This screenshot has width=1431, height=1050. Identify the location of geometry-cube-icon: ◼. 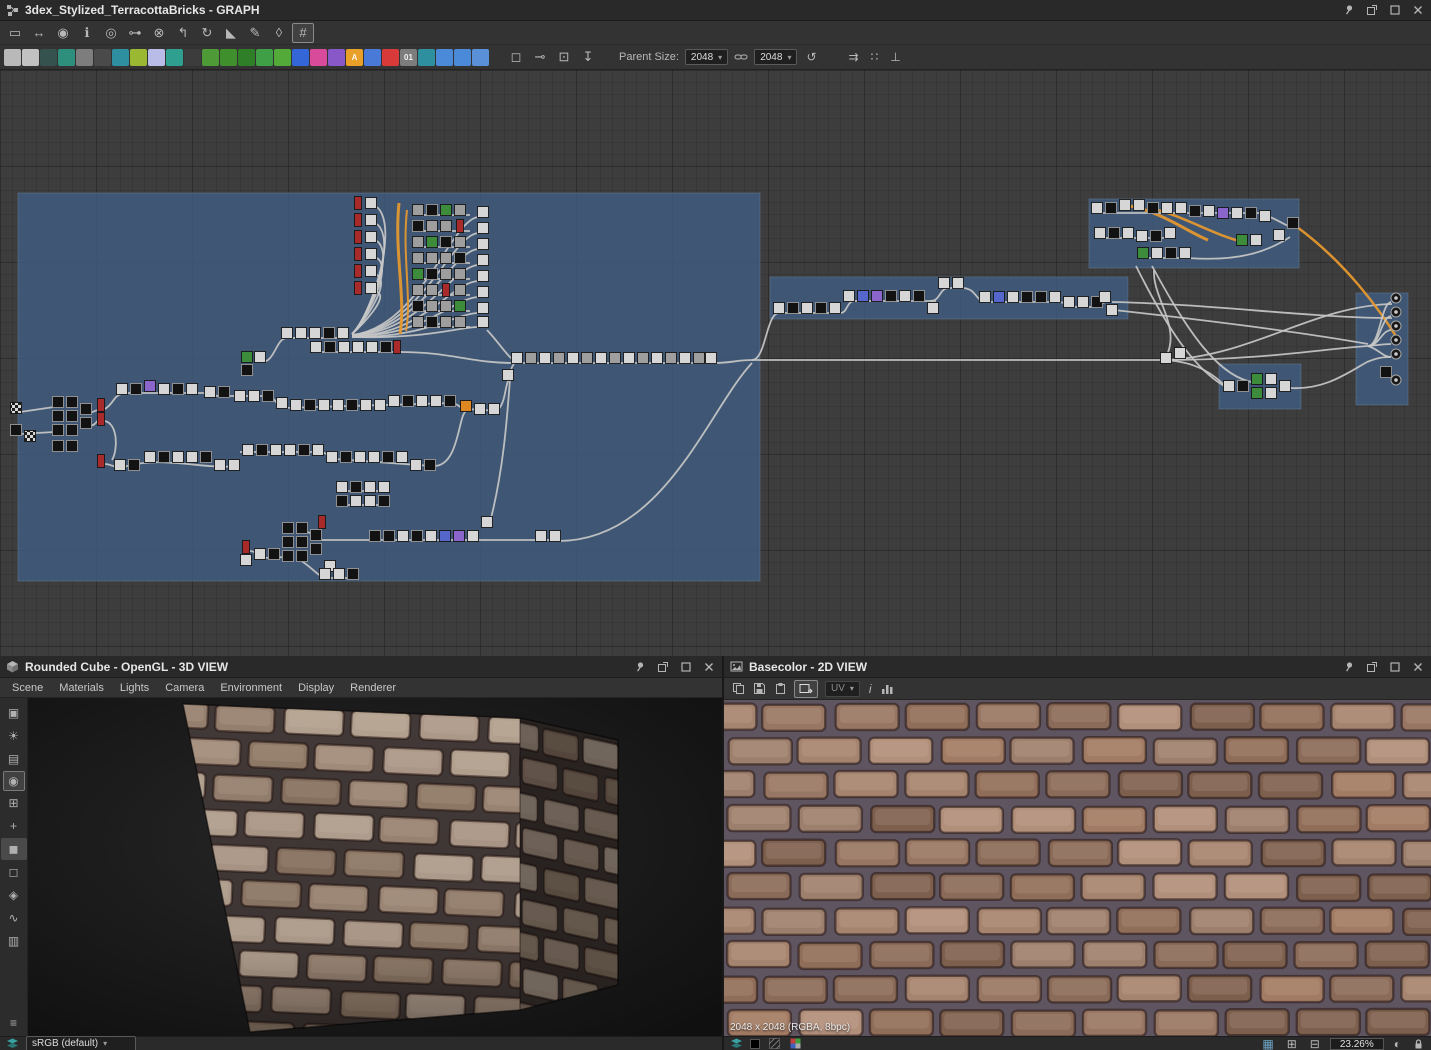
(13, 849).